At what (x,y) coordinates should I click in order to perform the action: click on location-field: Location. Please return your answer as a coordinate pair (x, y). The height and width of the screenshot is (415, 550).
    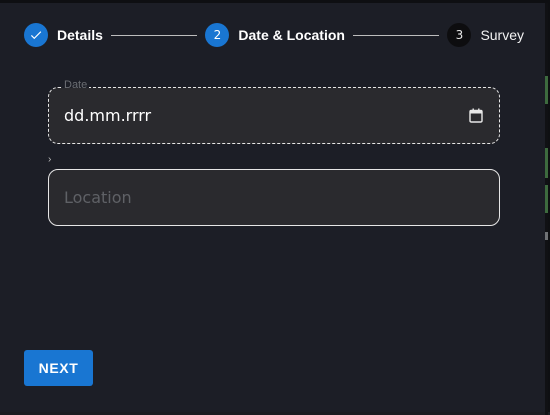
    Looking at the image, I should click on (274, 197).